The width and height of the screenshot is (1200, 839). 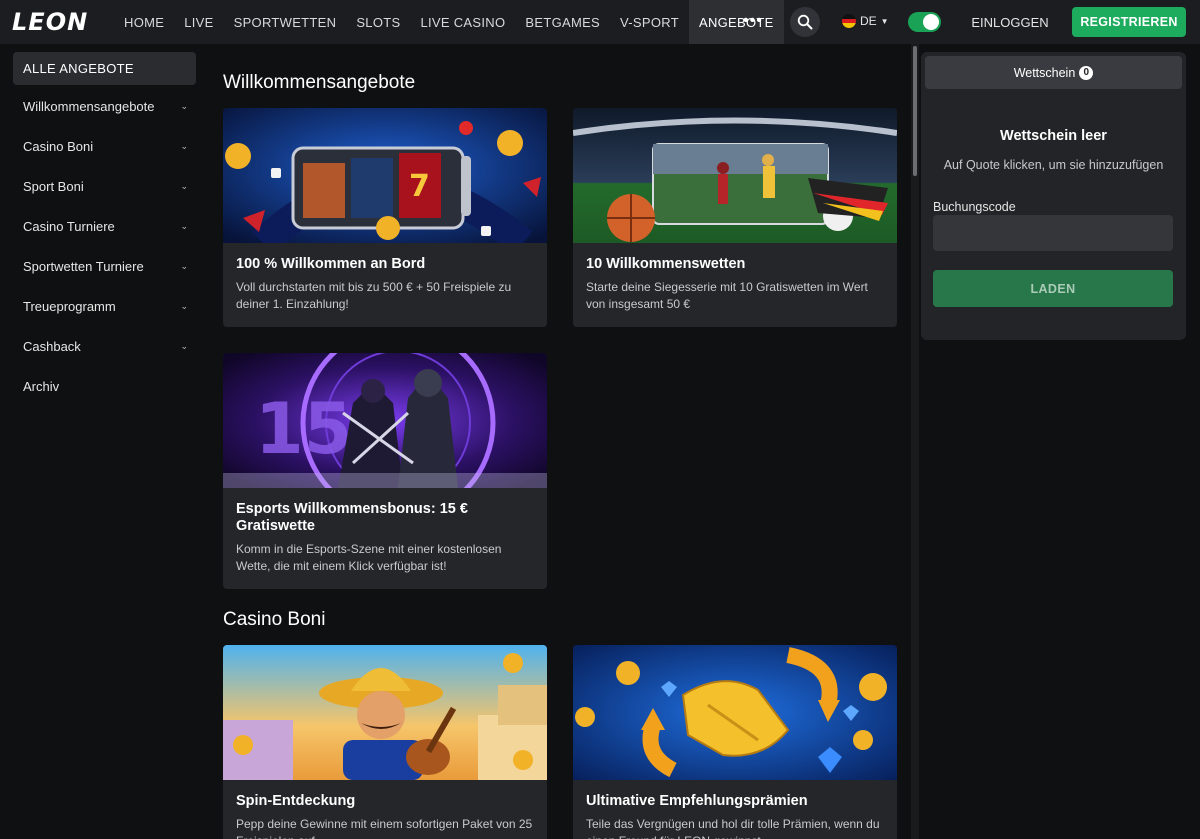 What do you see at coordinates (385, 712) in the screenshot?
I see `promo-image-mariachi` at bounding box center [385, 712].